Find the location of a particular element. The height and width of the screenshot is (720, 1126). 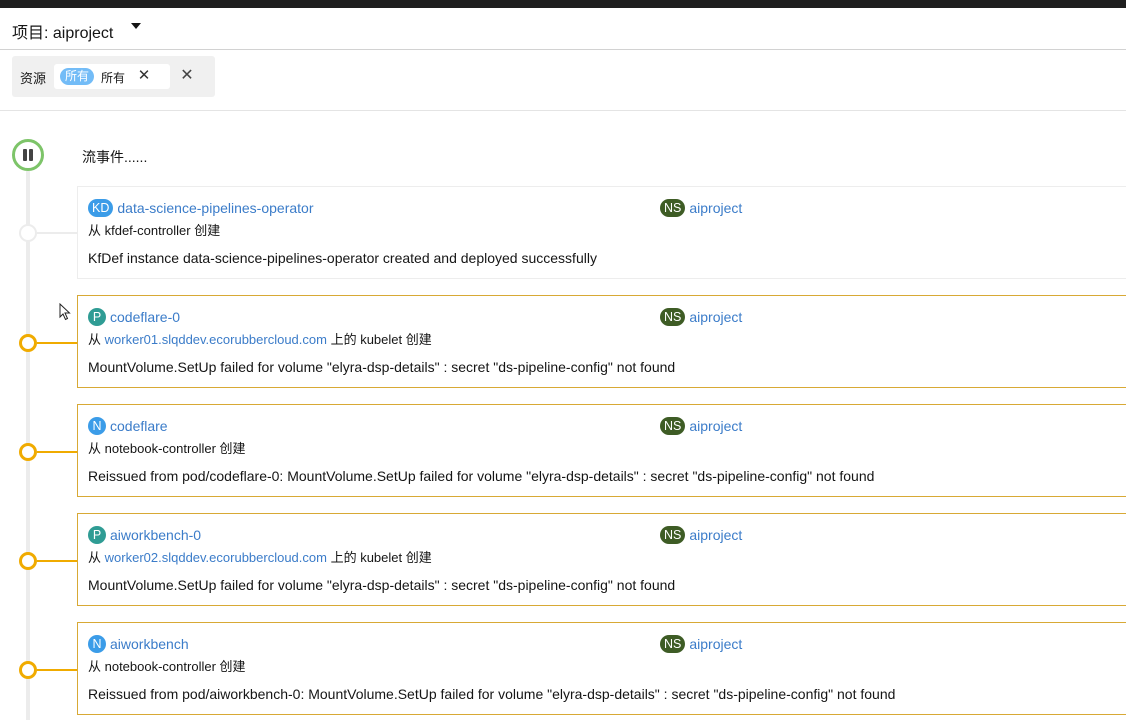

pause-icon is located at coordinates (28, 155).